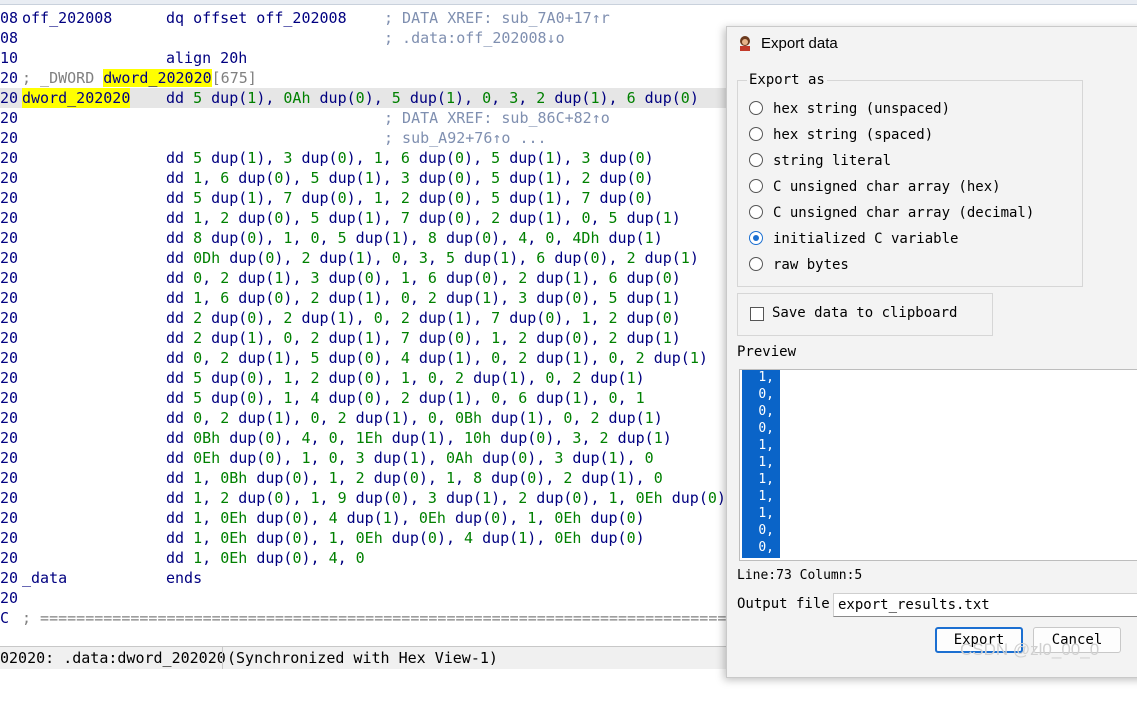 Image resolution: width=1137 pixels, height=713 pixels. What do you see at coordinates (265, 558) in the screenshot?
I see `row-instruction: dd 1, 0Eh dup(0), 4, 0` at bounding box center [265, 558].